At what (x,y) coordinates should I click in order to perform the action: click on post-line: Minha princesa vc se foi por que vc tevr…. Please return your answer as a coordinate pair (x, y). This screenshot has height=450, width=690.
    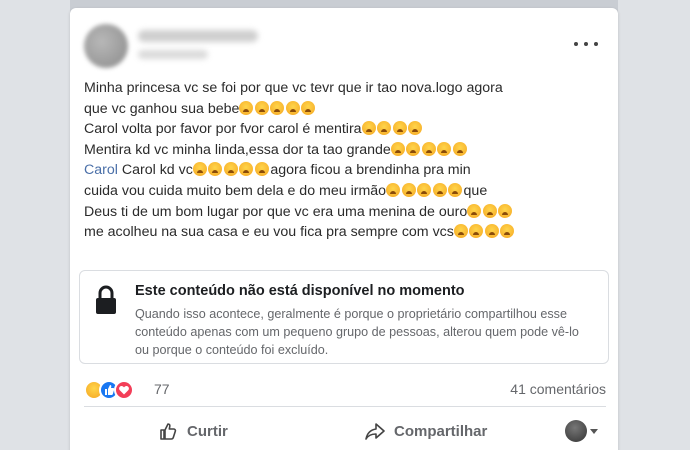
    Looking at the image, I should click on (293, 88).